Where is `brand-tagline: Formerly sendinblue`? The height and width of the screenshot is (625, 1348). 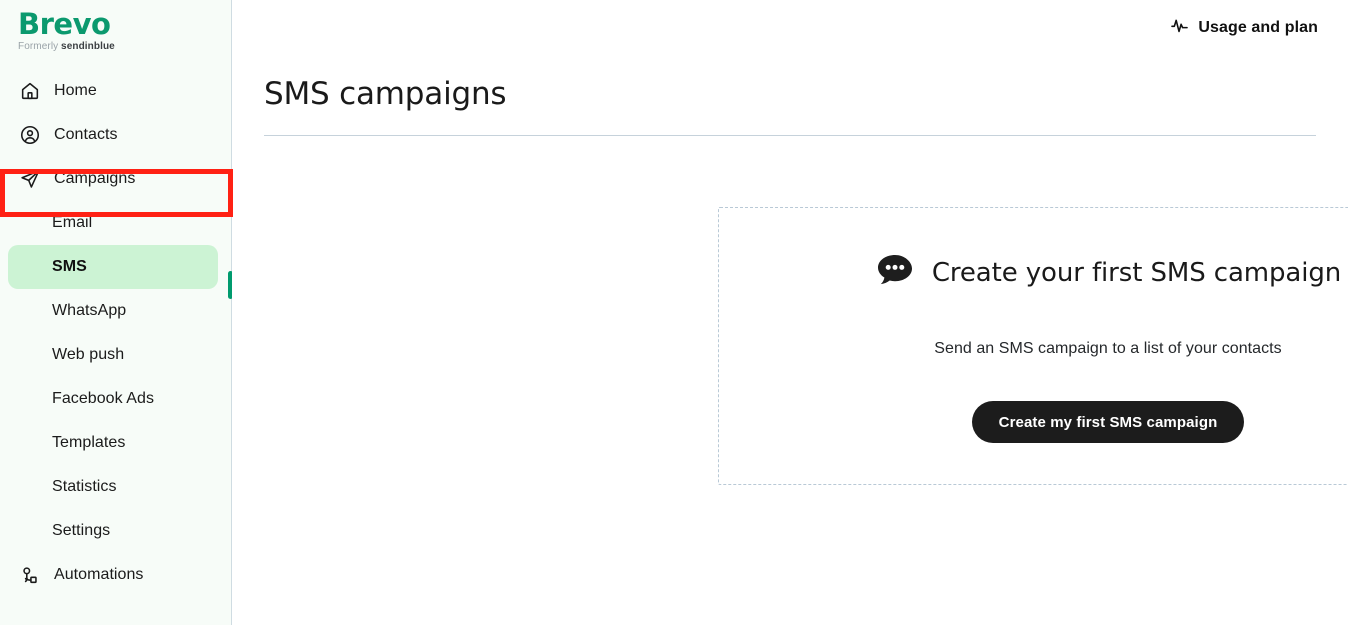 brand-tagline: Formerly sendinblue is located at coordinates (124, 47).